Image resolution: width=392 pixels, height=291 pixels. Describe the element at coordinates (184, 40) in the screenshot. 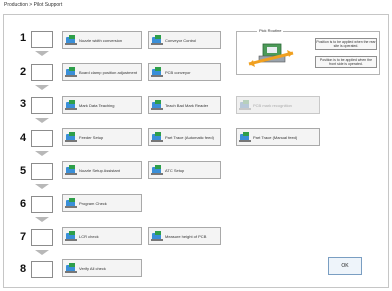

I see `conveyor-control-button: Conveyor Control` at that location.